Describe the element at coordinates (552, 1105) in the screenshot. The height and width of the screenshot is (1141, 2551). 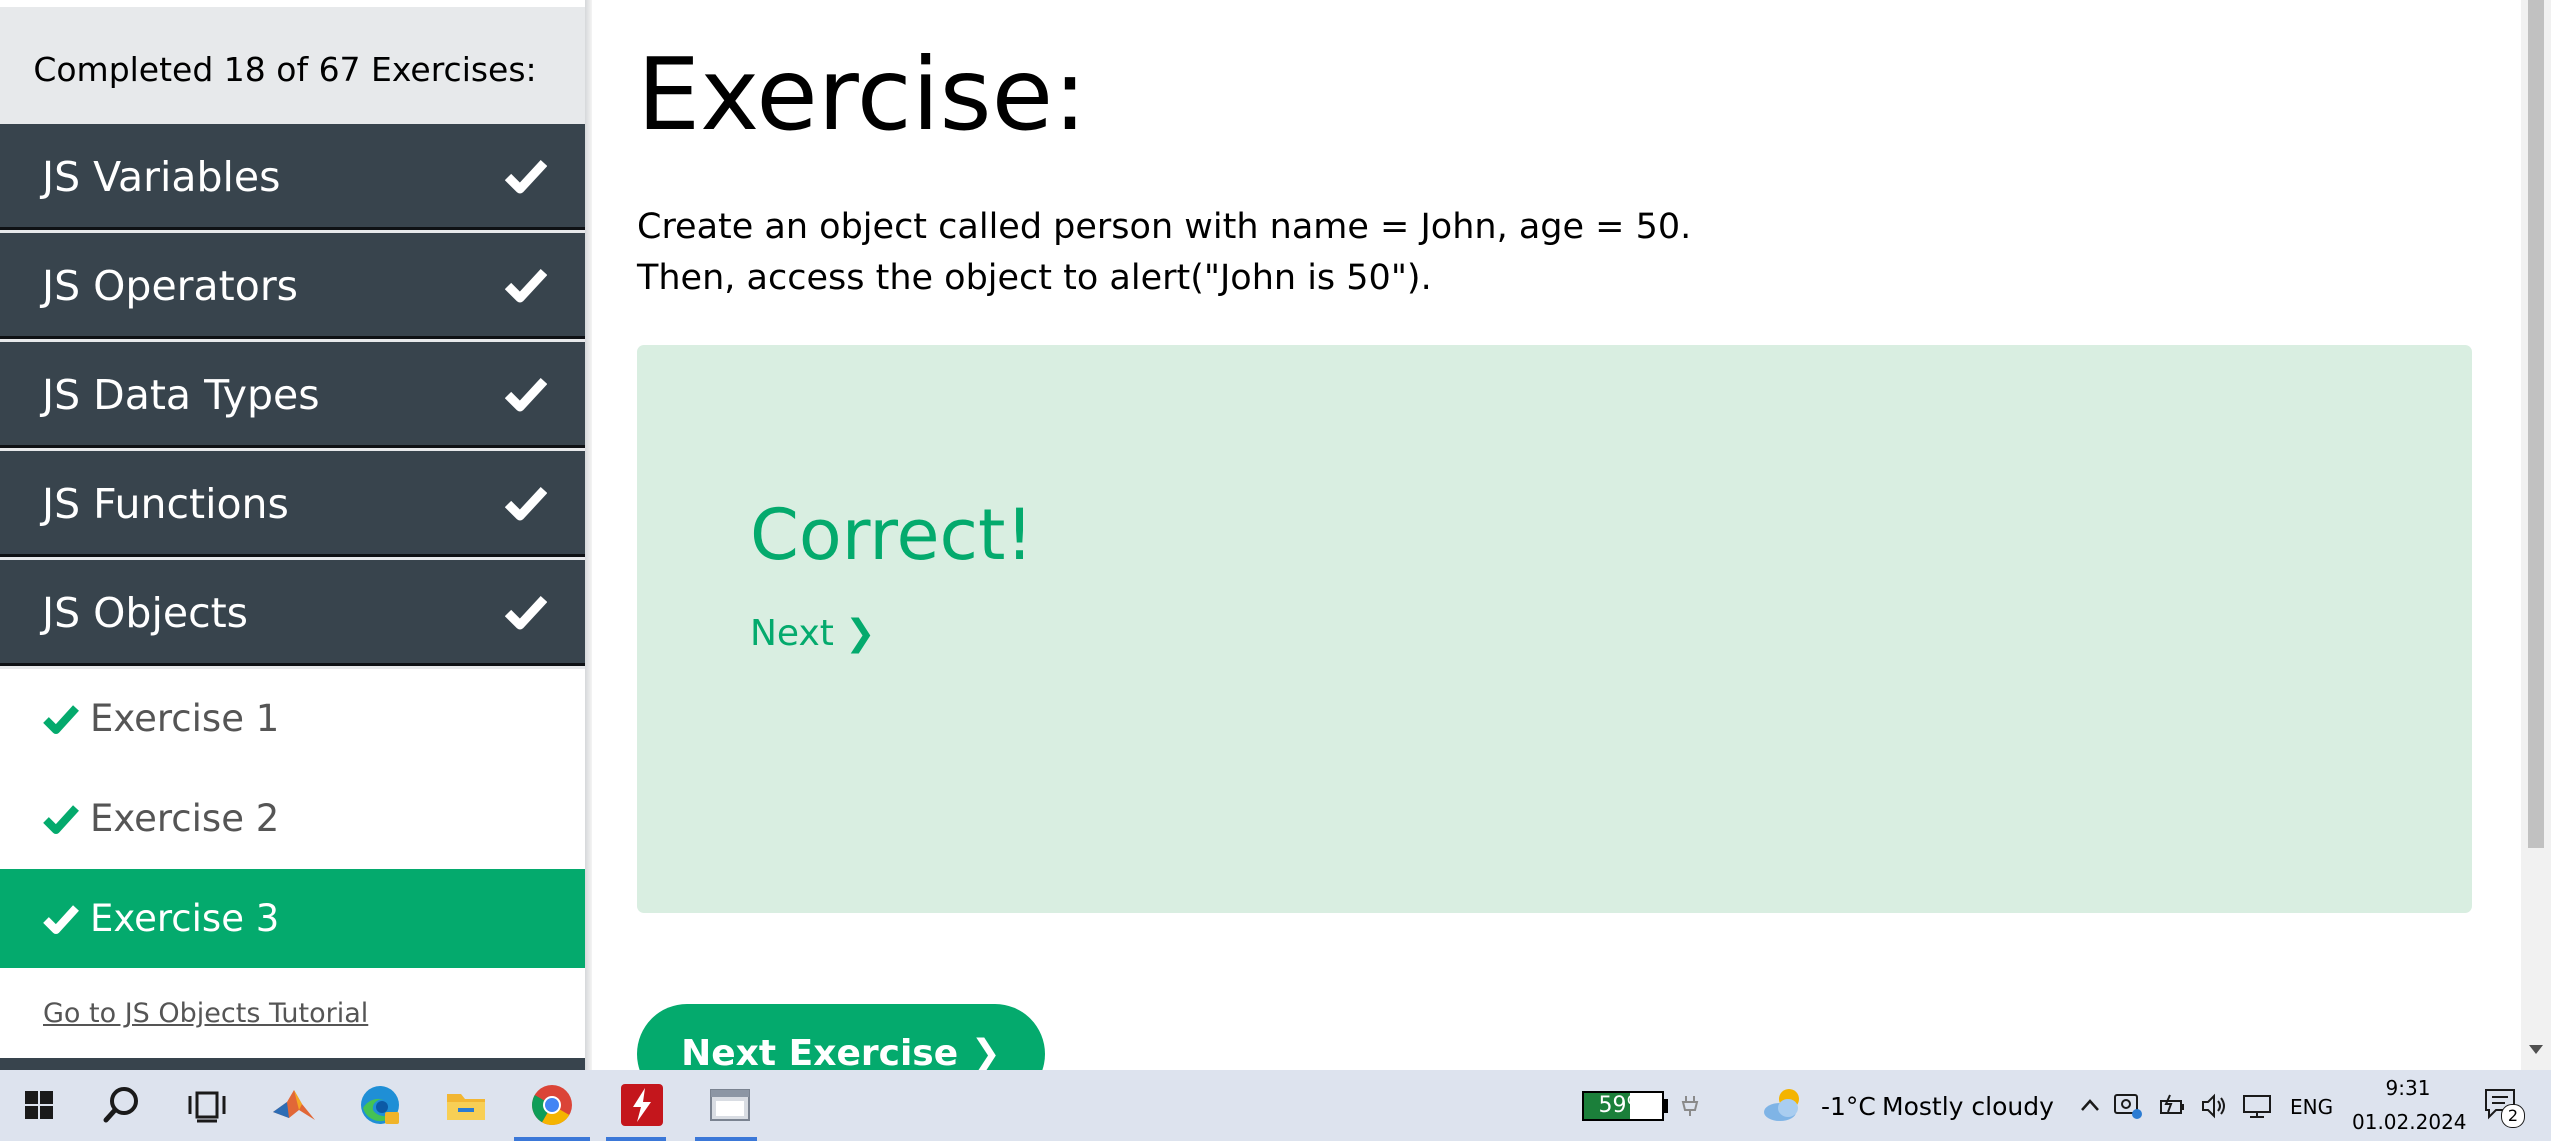
I see `chrome-icon` at that location.